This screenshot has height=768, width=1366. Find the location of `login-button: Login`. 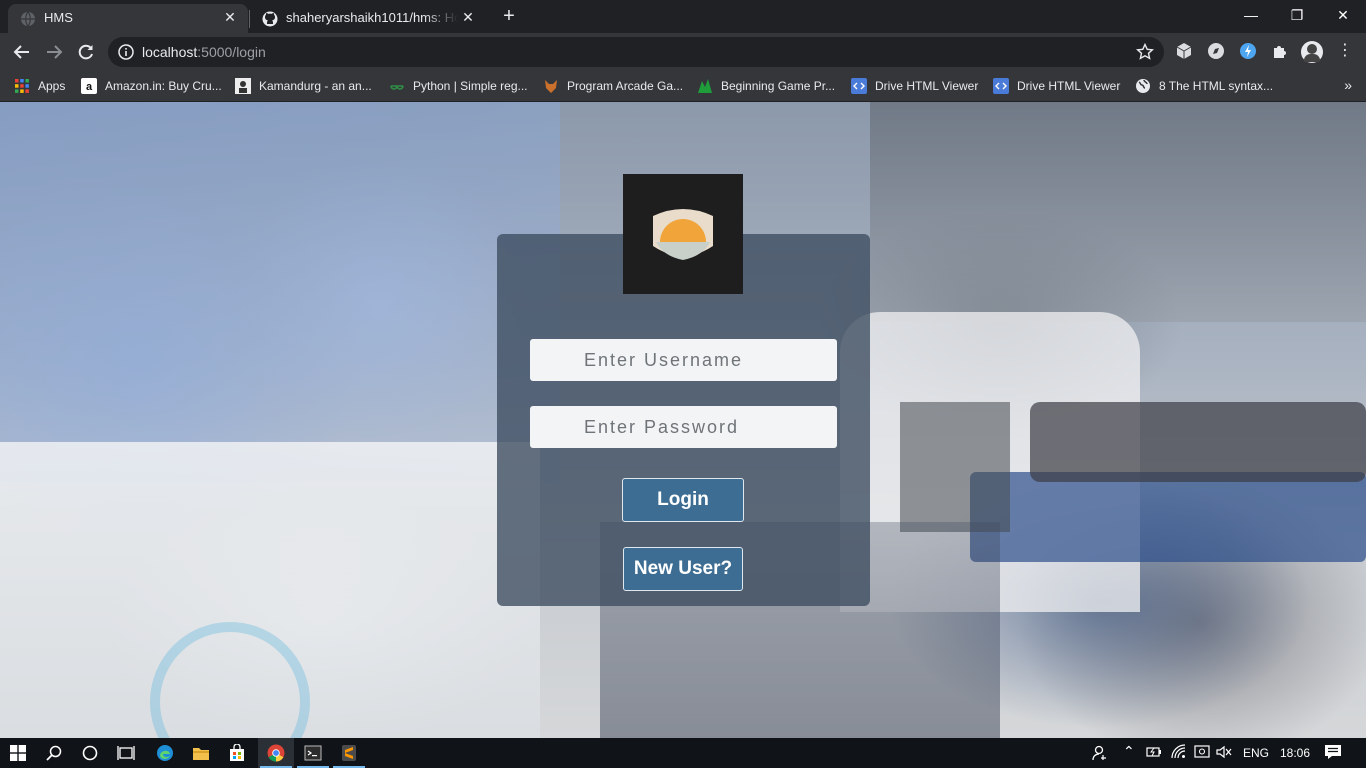

login-button: Login is located at coordinates (683, 500).